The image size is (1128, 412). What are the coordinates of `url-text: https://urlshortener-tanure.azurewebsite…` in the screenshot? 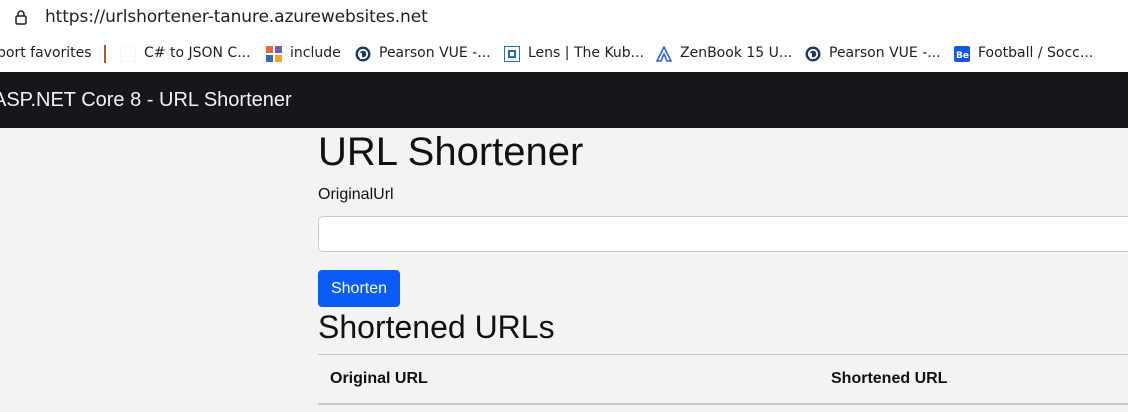 It's located at (236, 17).